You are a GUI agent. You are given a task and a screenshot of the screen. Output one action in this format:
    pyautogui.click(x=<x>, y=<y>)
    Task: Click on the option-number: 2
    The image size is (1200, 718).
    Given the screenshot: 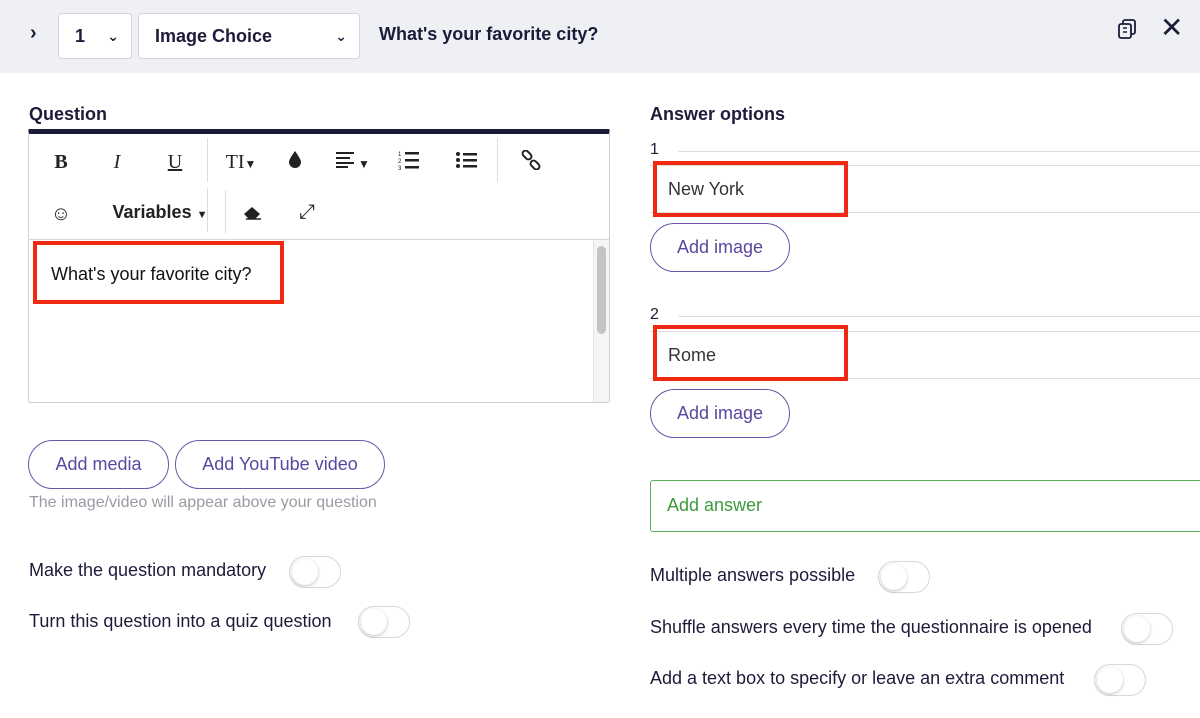 What is the action you would take?
    pyautogui.click(x=654, y=314)
    